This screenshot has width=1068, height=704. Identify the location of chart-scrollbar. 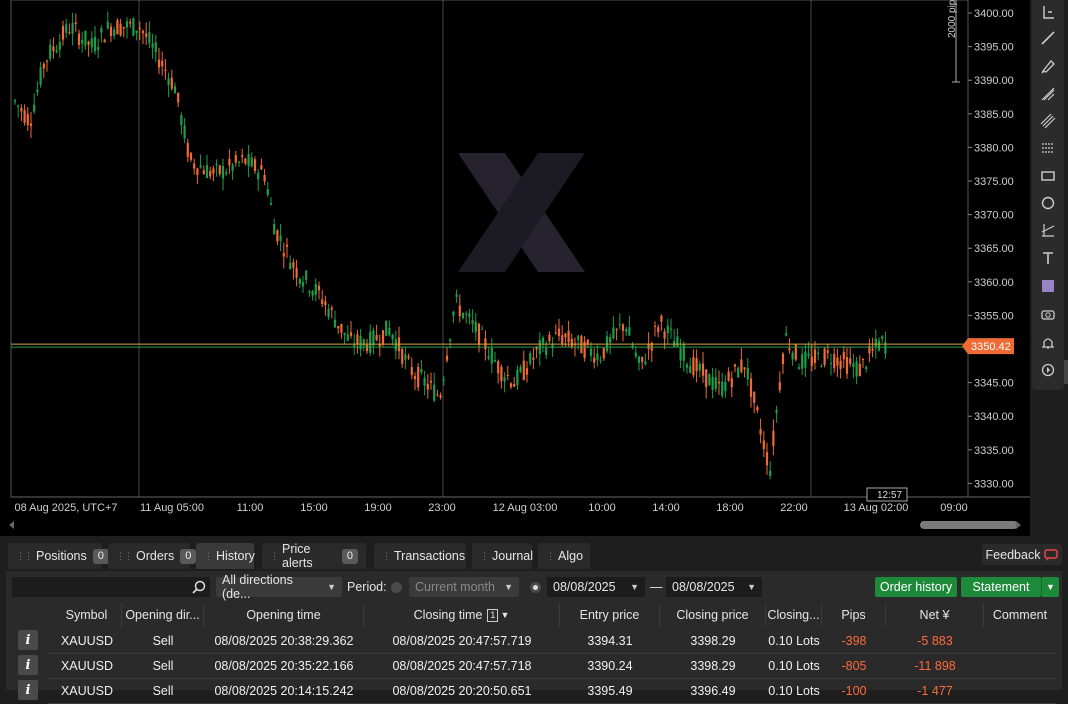
(515, 524).